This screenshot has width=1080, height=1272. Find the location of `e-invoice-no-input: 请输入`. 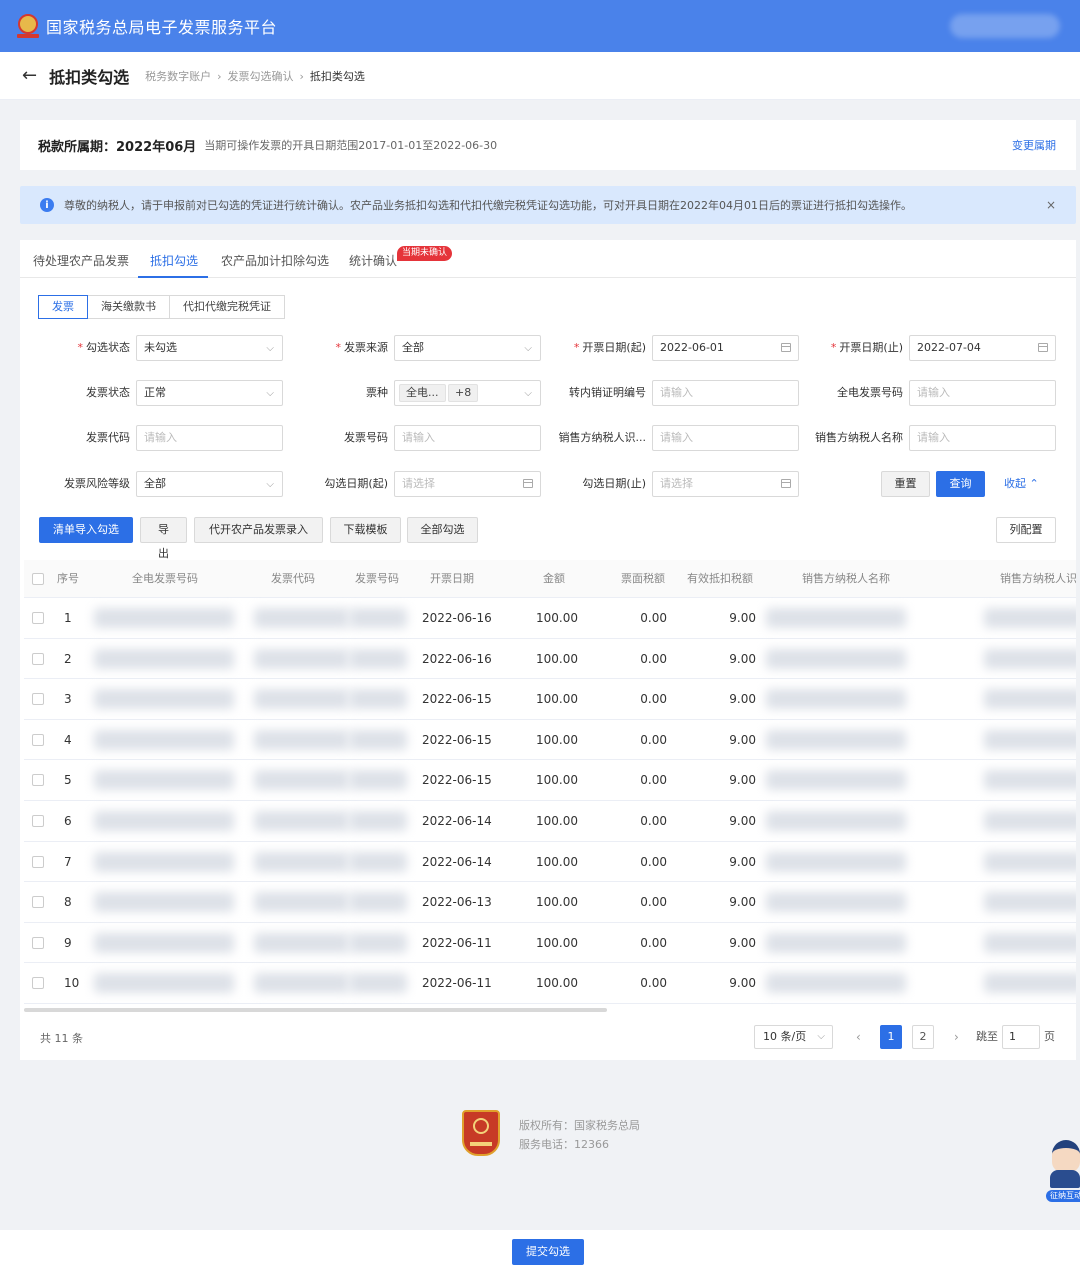

e-invoice-no-input: 请输入 is located at coordinates (982, 393).